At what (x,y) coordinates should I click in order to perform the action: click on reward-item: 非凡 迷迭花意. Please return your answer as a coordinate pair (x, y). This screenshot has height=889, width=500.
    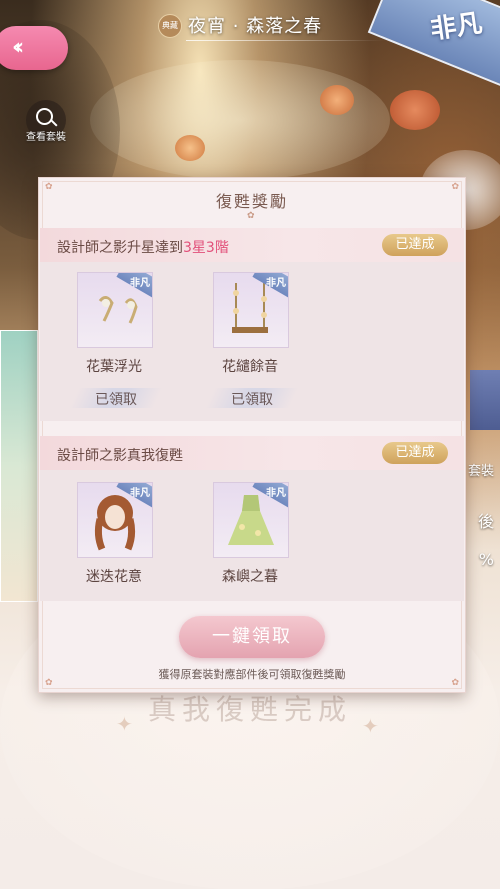
    Looking at the image, I should click on (116, 537).